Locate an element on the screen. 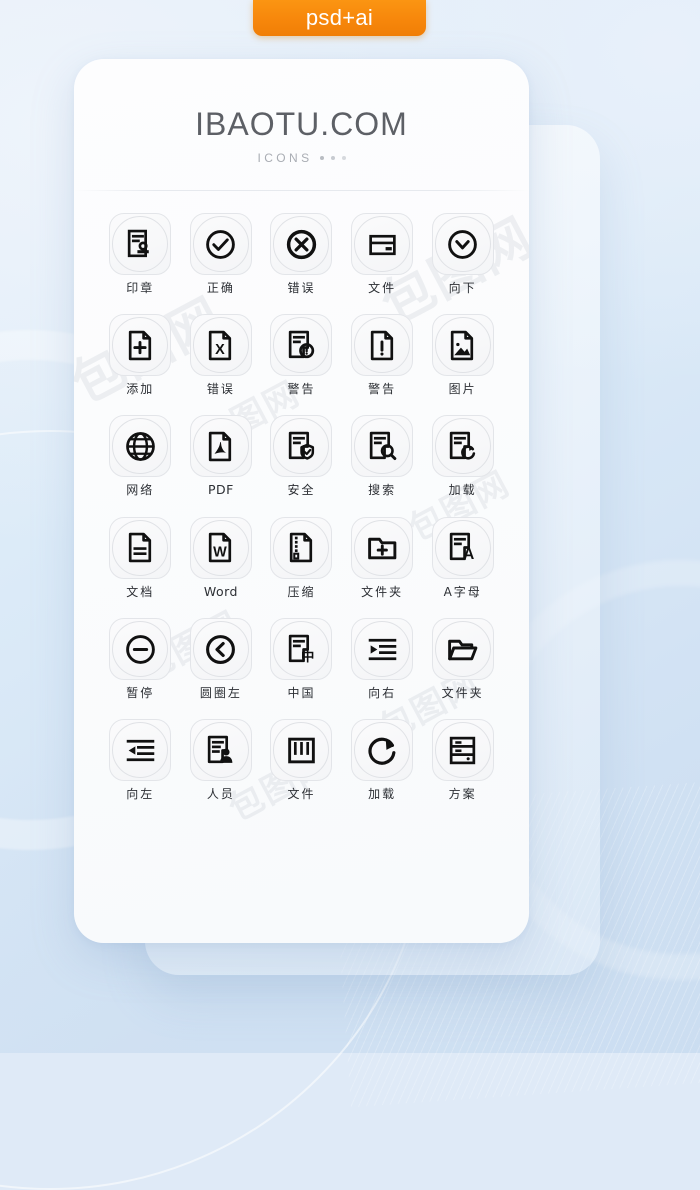 The height and width of the screenshot is (1190, 700). document-letter-a-icon is located at coordinates (463, 548).